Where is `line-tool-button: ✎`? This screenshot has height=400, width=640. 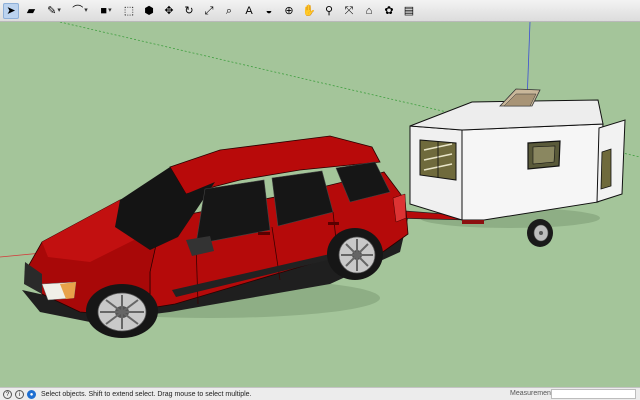 line-tool-button: ✎ is located at coordinates (54, 11).